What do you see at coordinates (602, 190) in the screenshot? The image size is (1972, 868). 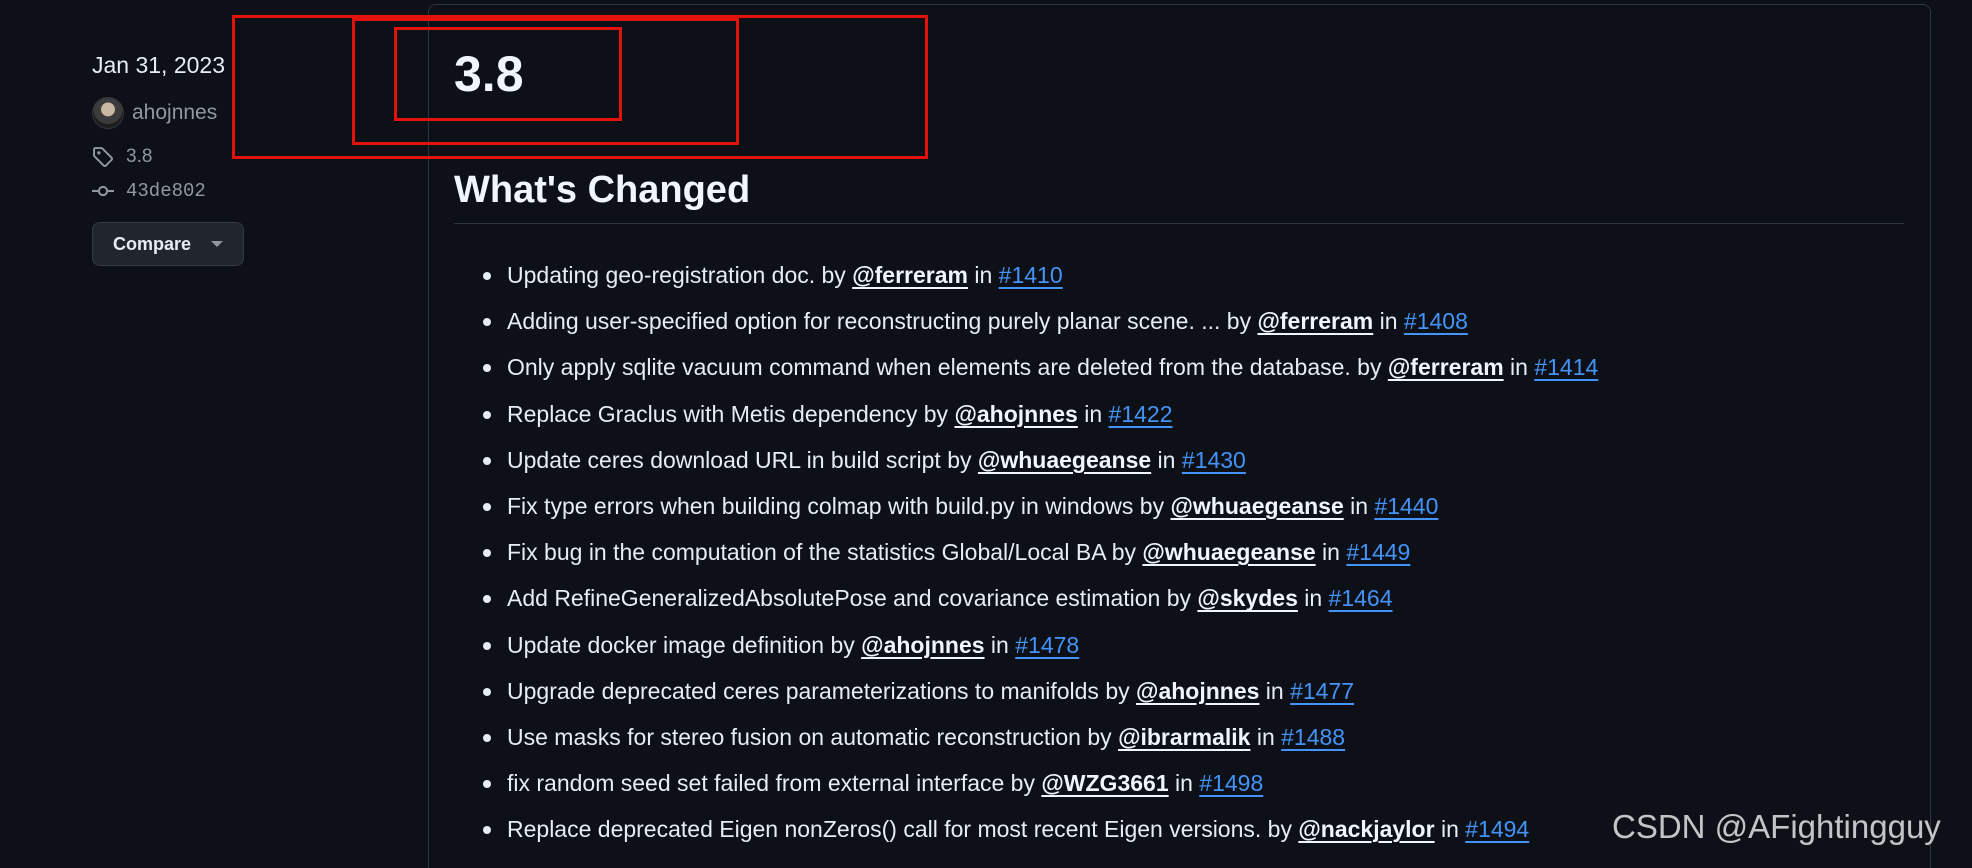 I see `section-heading: What's Changed` at bounding box center [602, 190].